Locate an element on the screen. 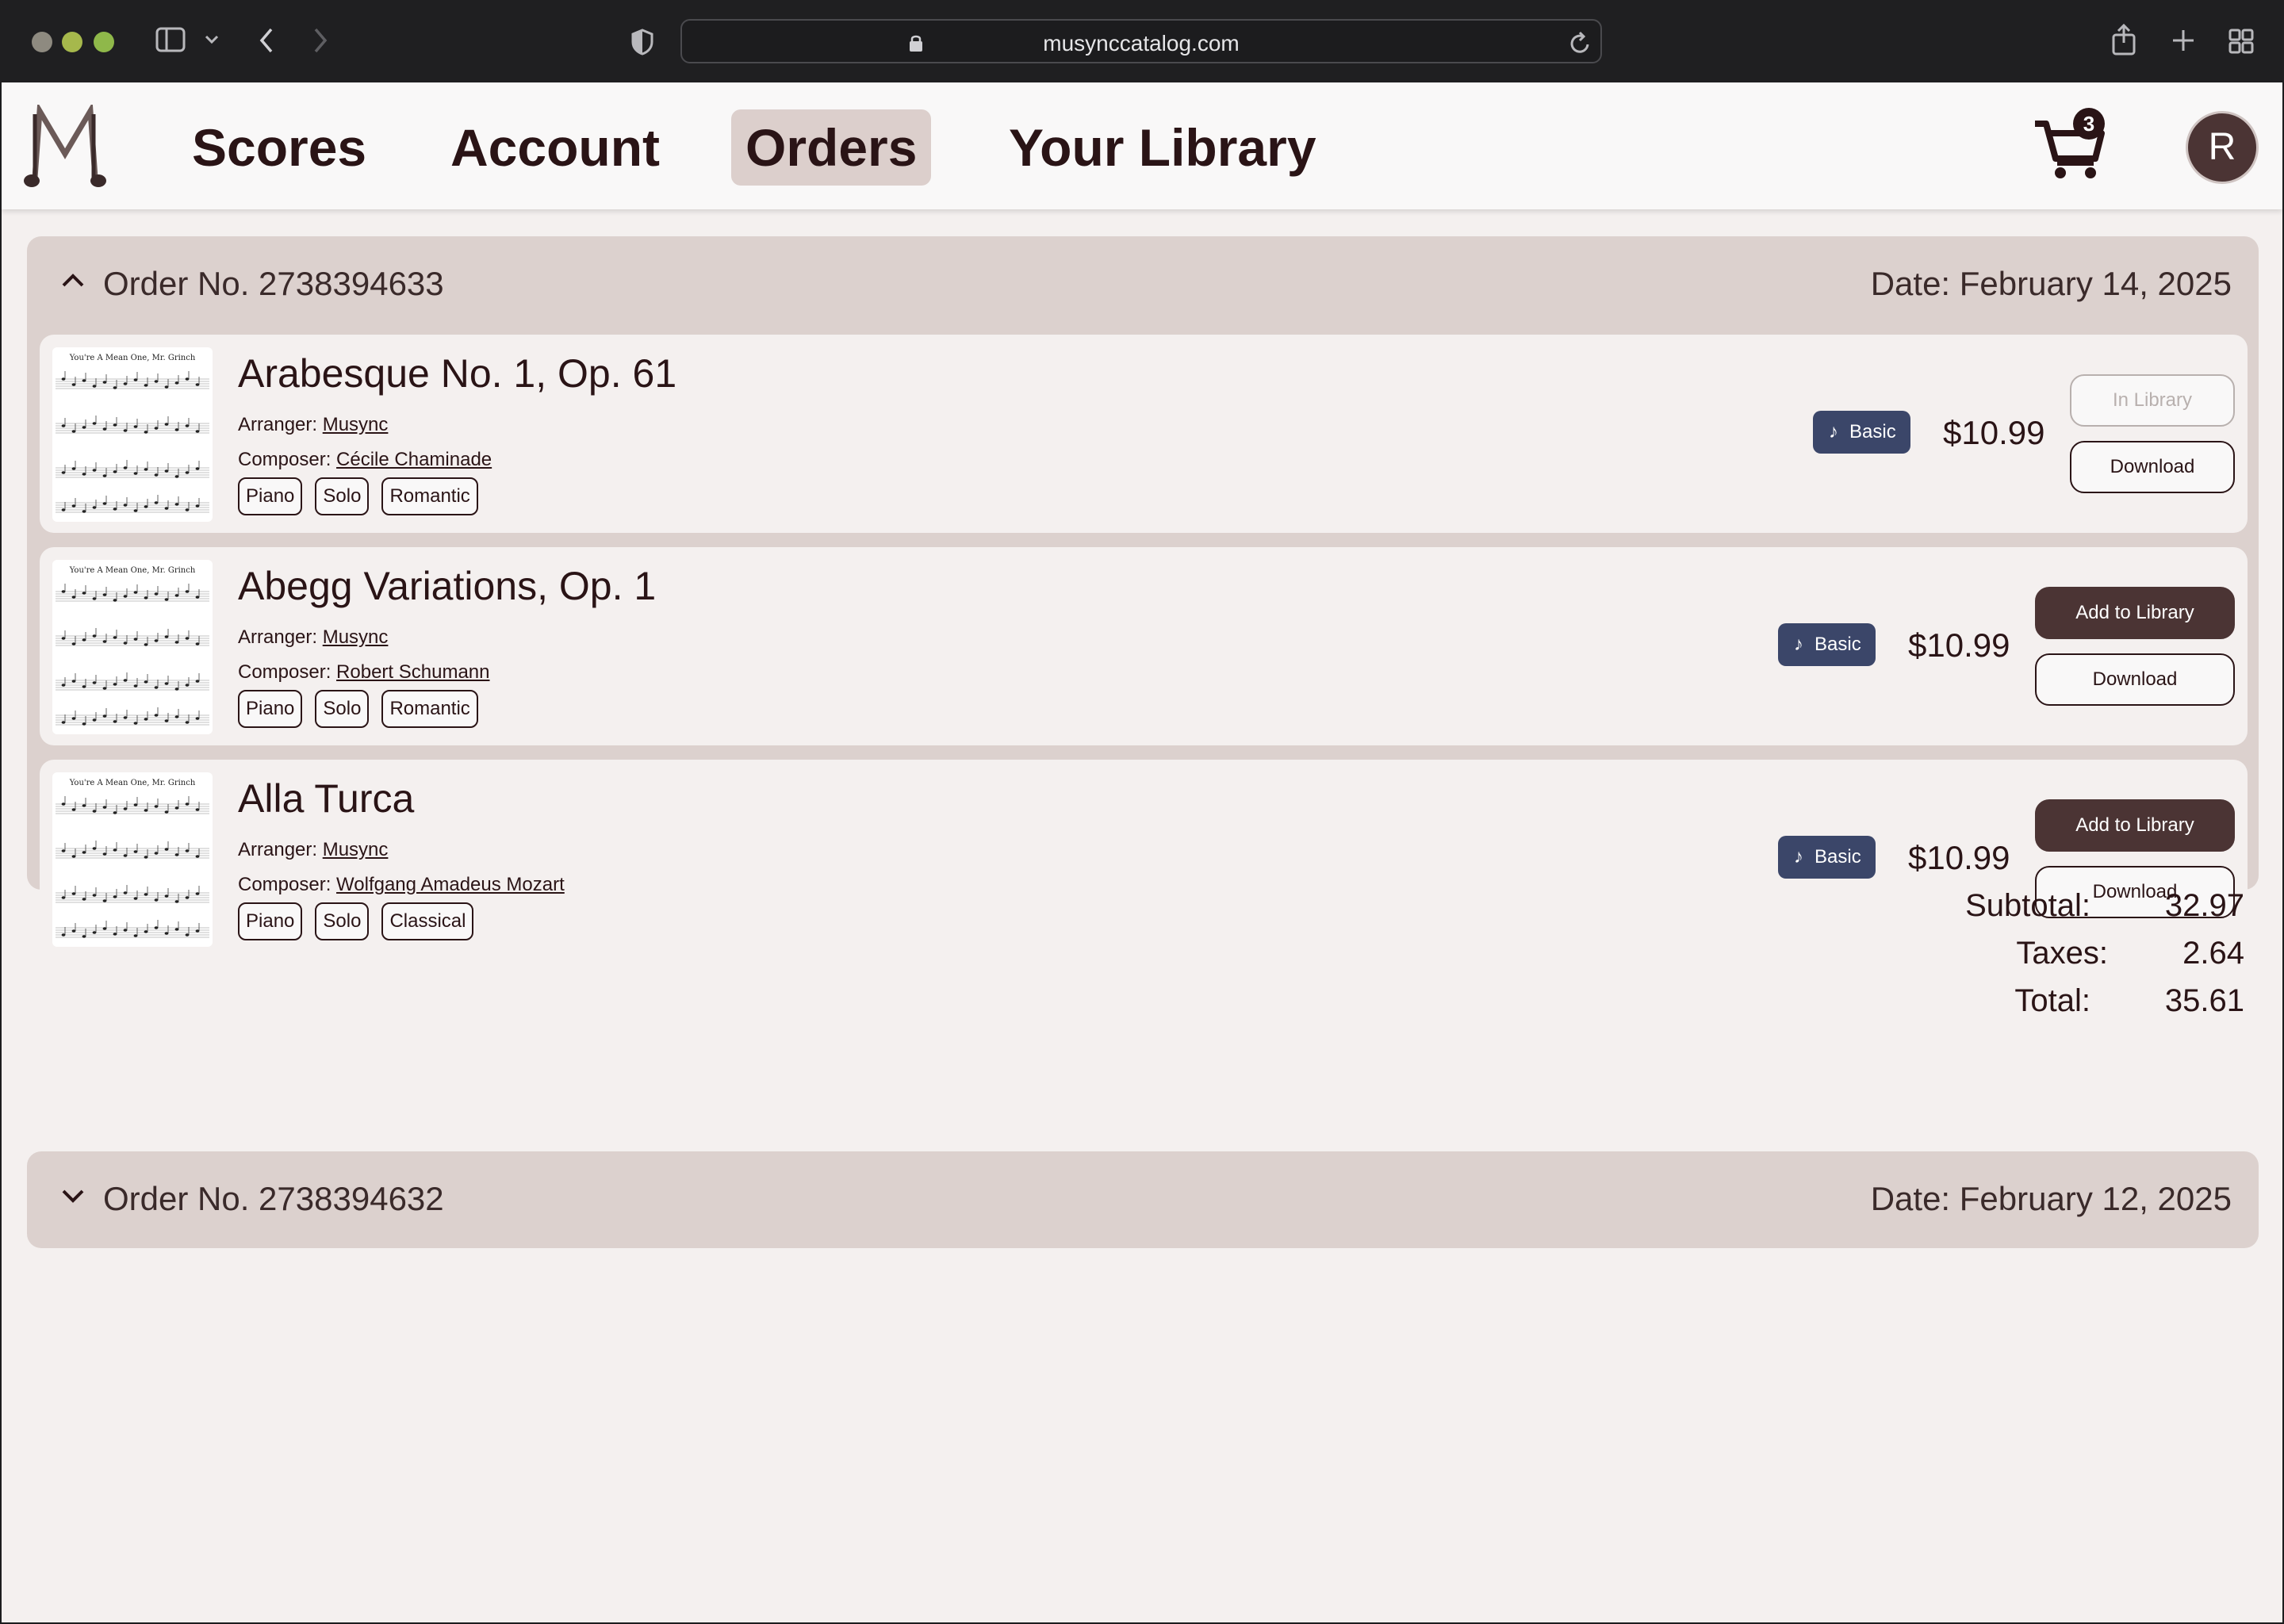  address-bar: musynccatalog.com is located at coordinates (1141, 41).